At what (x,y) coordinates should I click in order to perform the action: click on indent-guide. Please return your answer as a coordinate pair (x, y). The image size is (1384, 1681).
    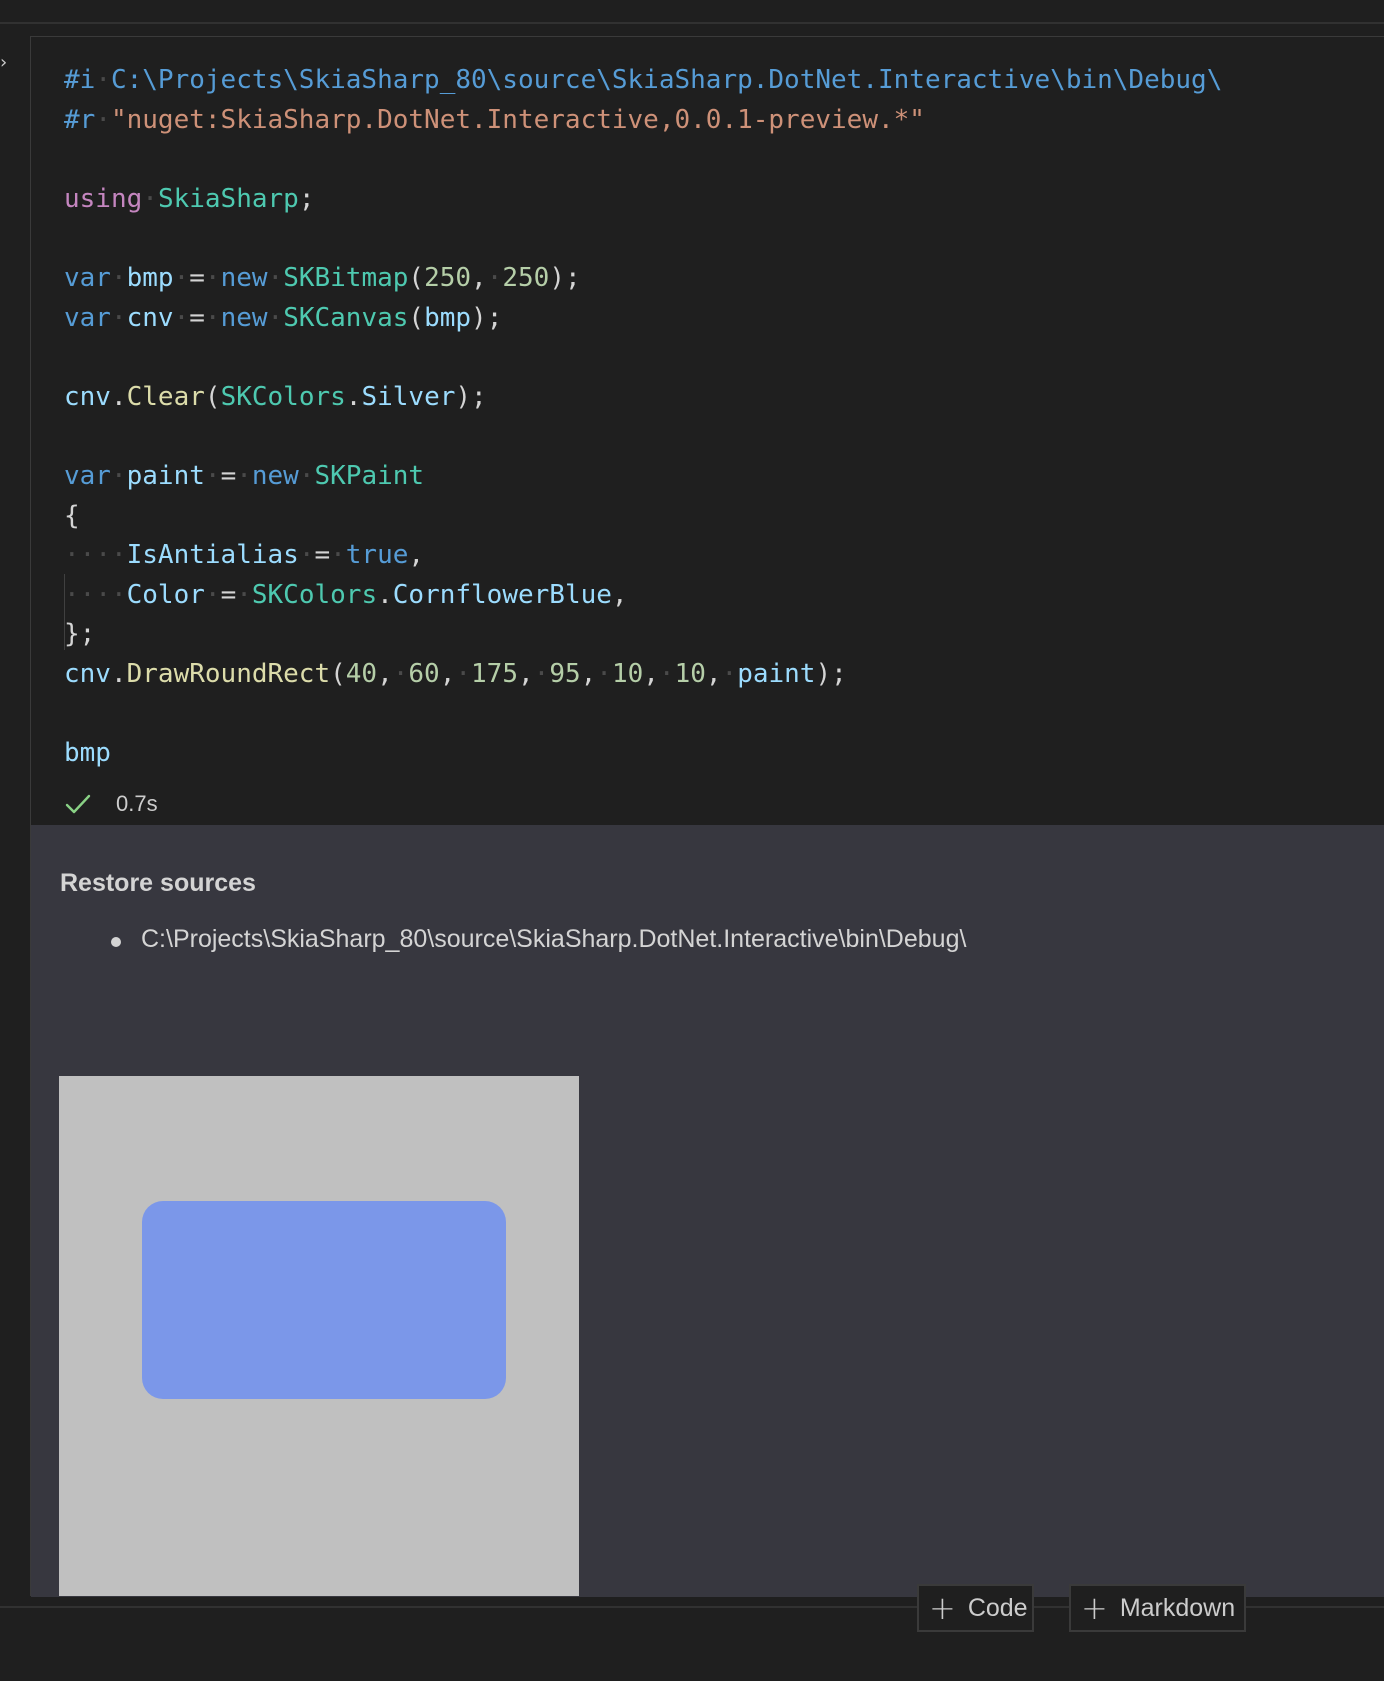
    Looking at the image, I should click on (64, 612).